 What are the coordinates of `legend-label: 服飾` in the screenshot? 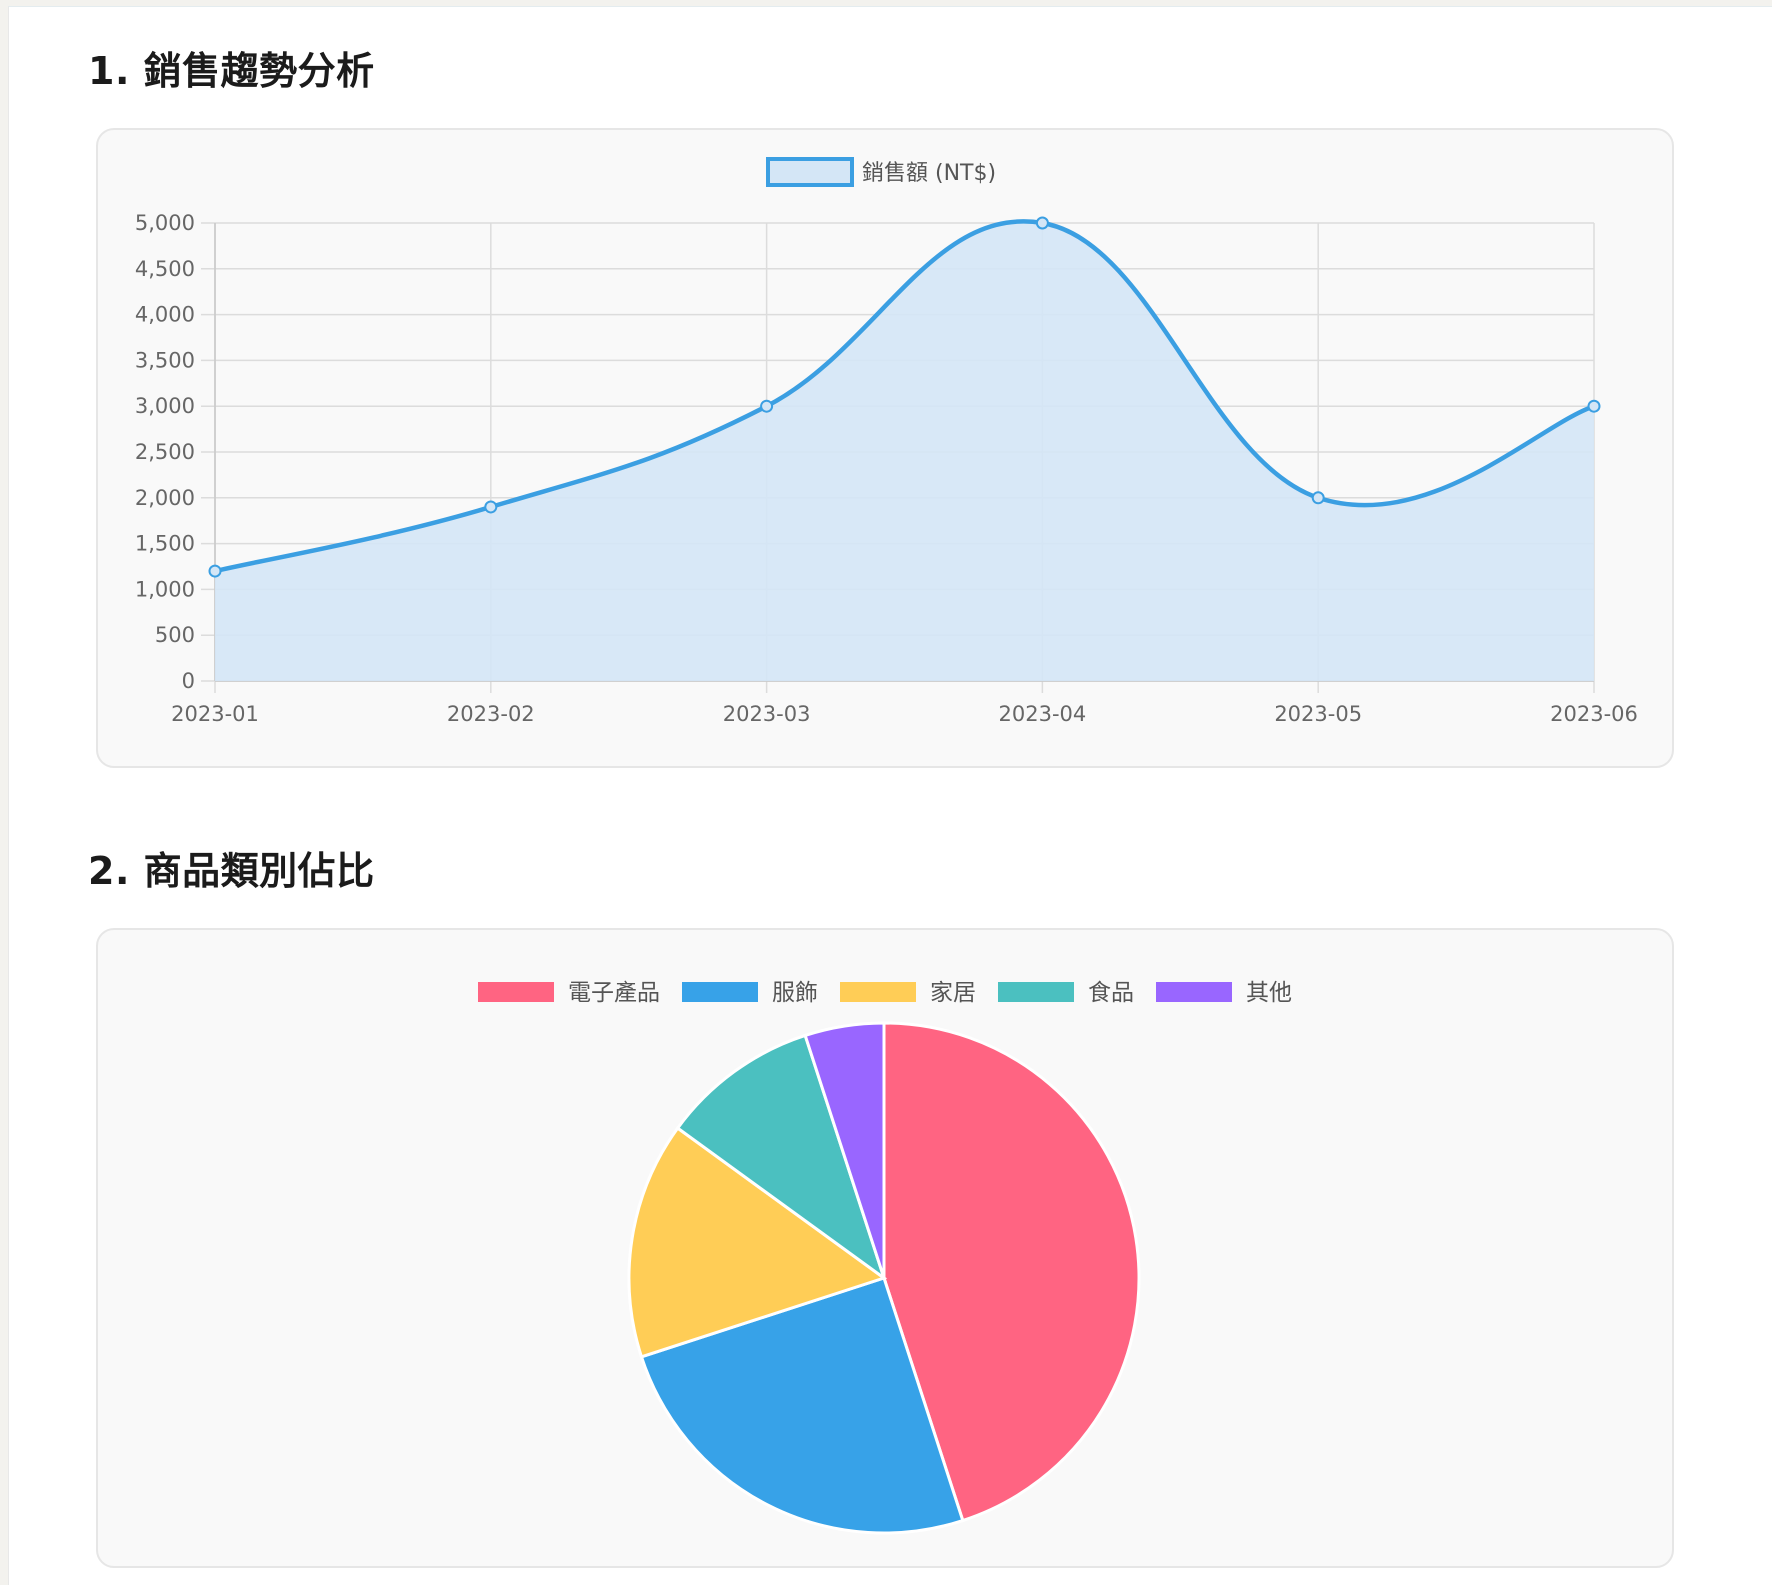 It's located at (795, 993).